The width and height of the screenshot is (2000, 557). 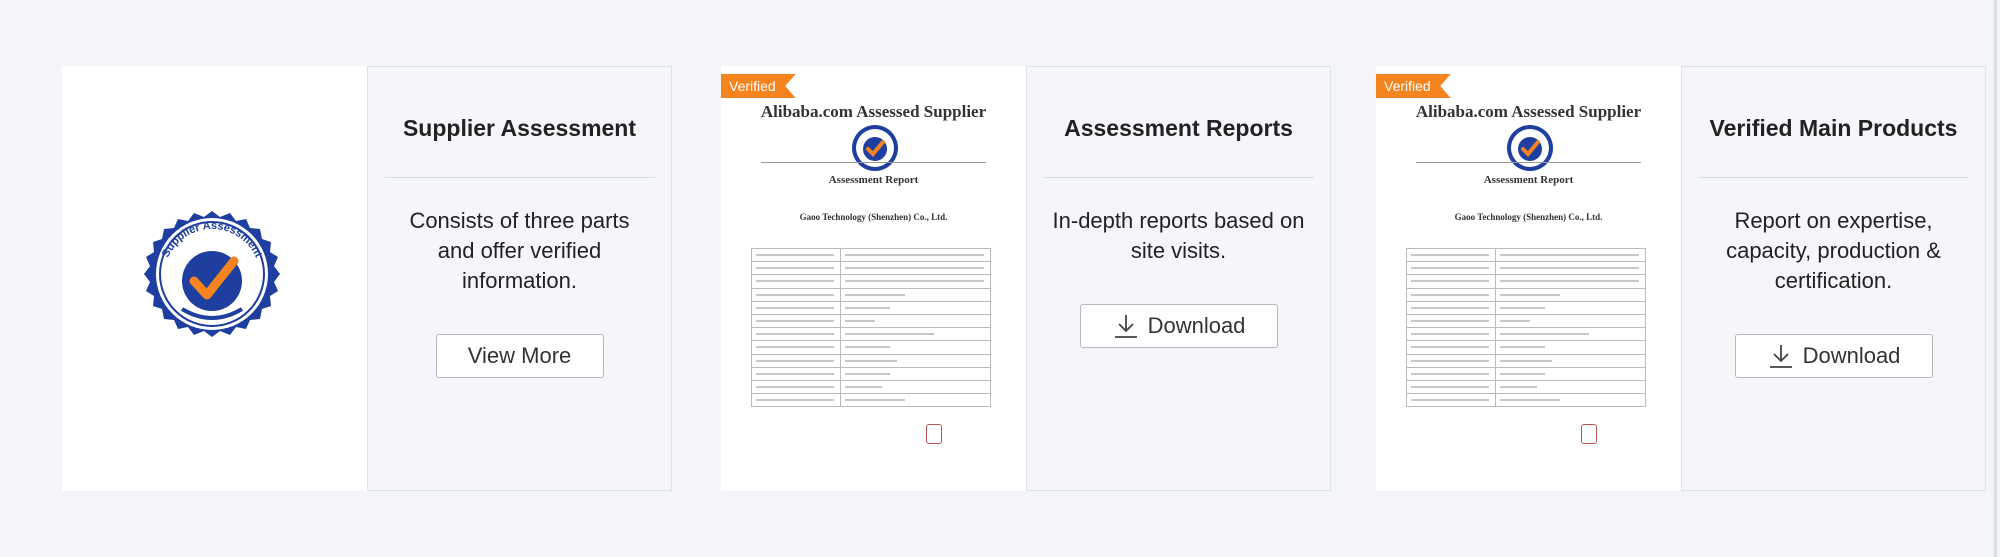 I want to click on card-title: Assessment Reports, so click(x=1178, y=128).